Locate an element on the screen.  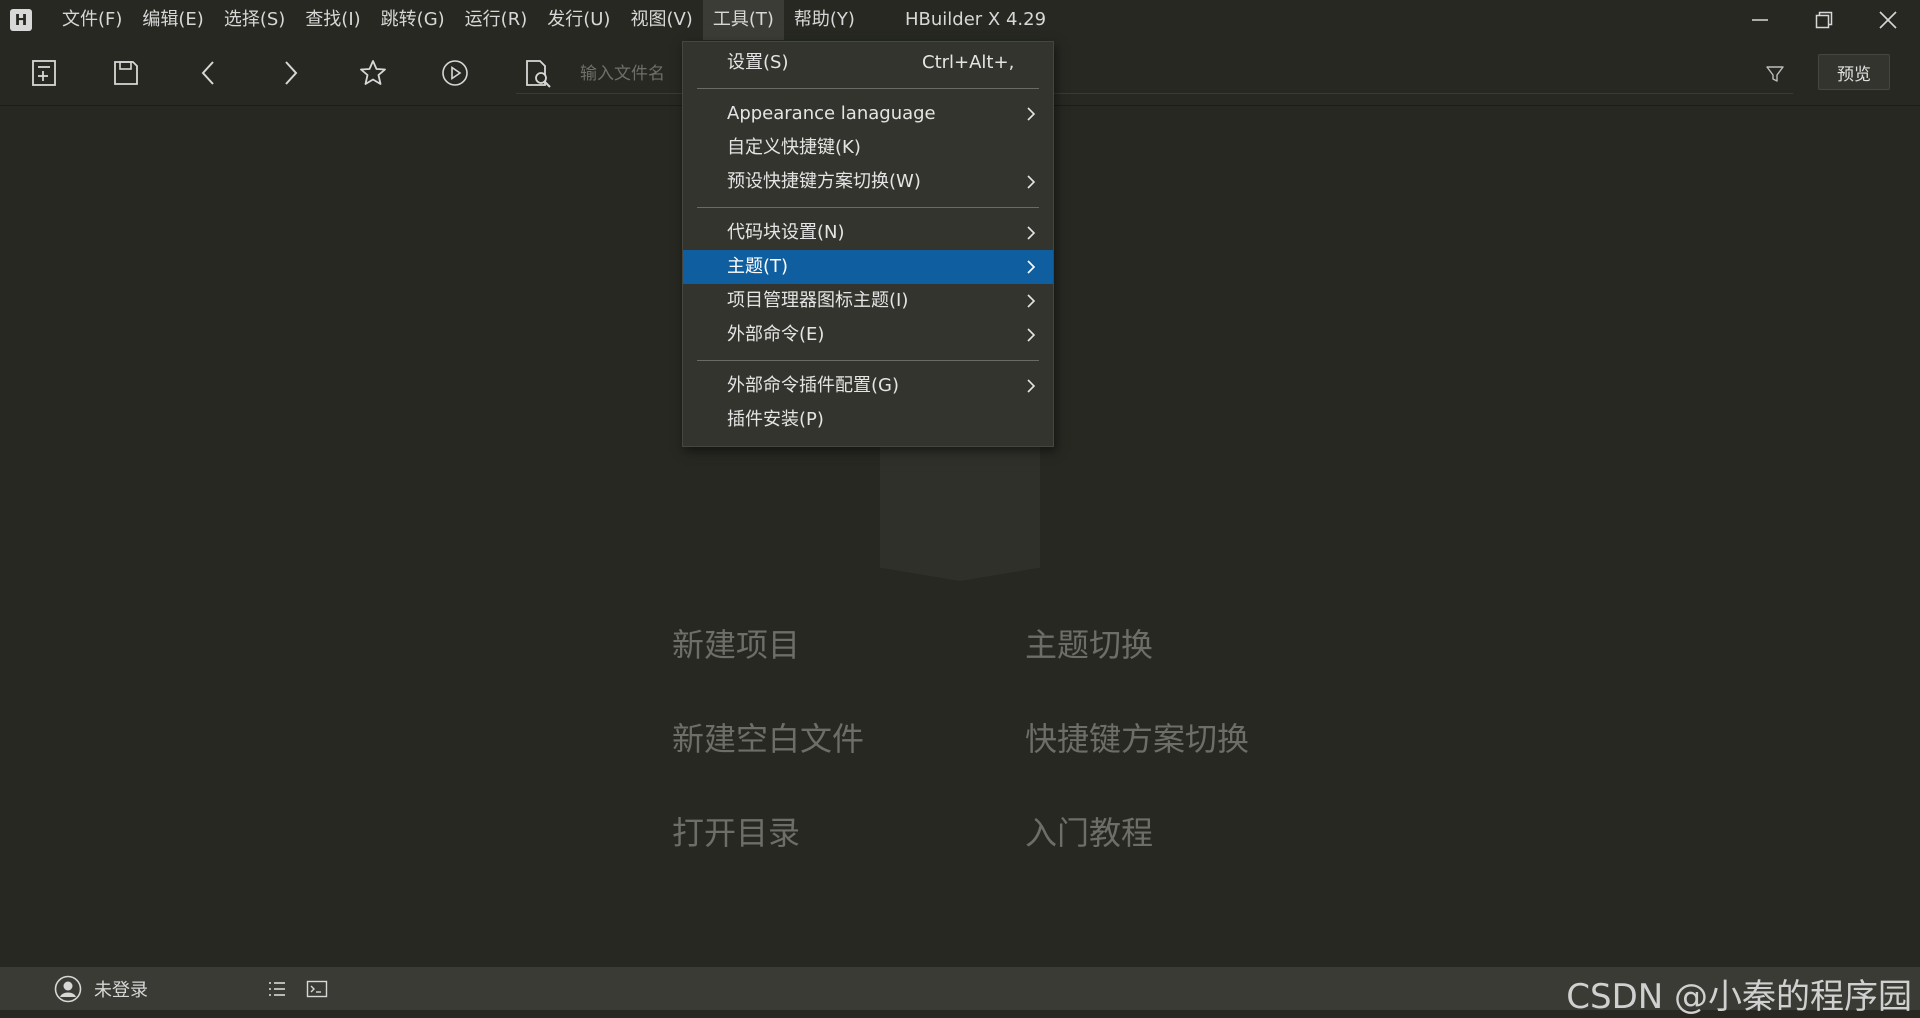
back-button is located at coordinates (209, 73).